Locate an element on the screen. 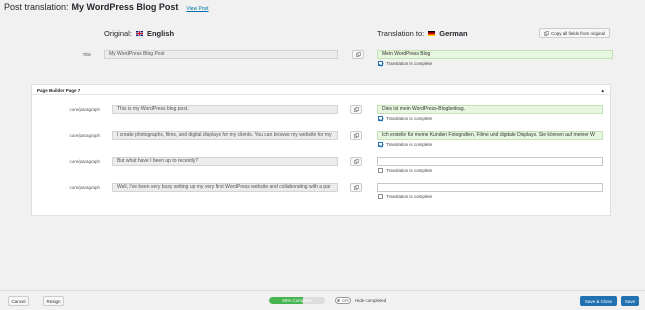  save-button: Save is located at coordinates (630, 301).